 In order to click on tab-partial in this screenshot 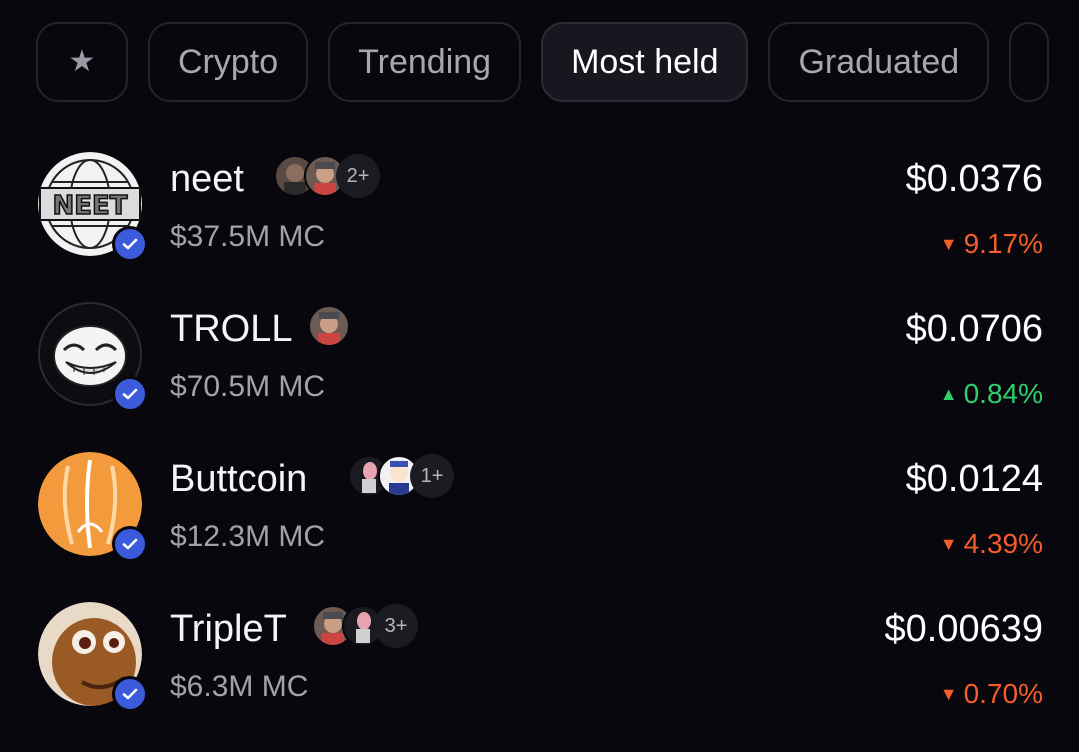, I will do `click(1029, 62)`.